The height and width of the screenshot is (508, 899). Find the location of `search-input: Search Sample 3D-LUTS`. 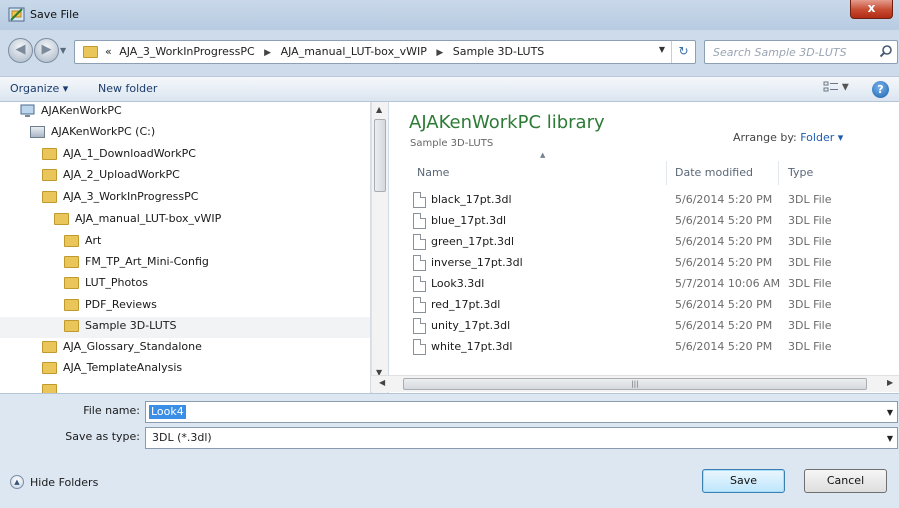

search-input: Search Sample 3D-LUTS is located at coordinates (801, 52).